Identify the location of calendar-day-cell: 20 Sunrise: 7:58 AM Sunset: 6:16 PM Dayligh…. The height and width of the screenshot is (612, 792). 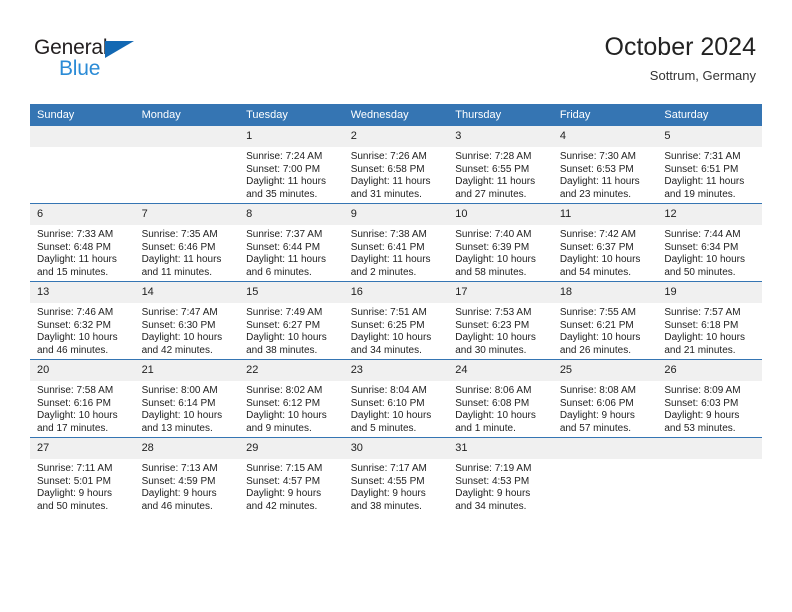
(82, 398).